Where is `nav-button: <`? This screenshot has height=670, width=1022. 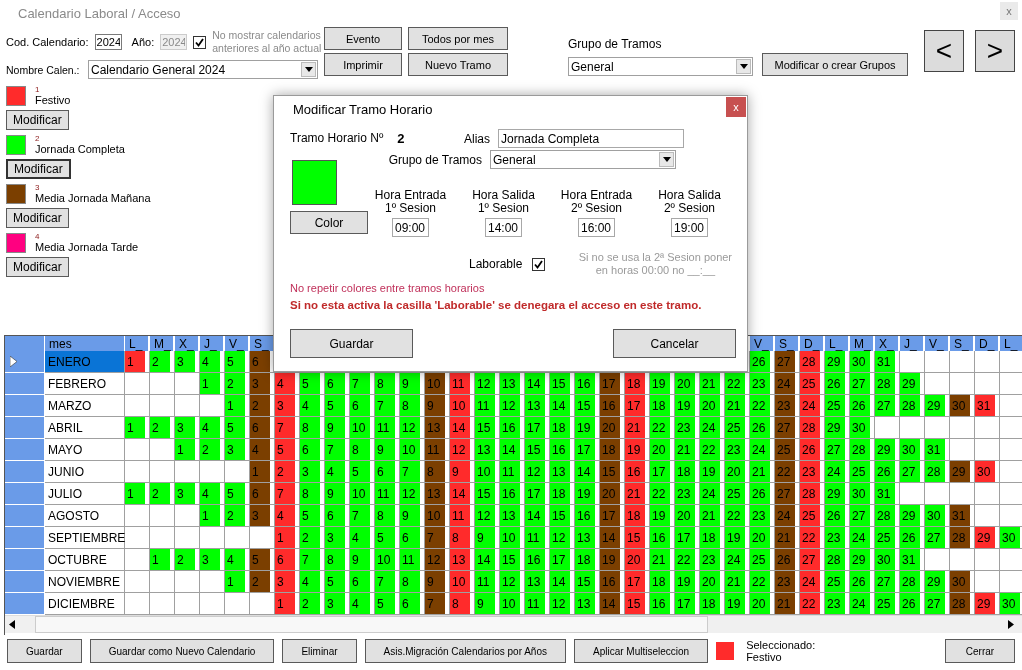
nav-button: < is located at coordinates (944, 51).